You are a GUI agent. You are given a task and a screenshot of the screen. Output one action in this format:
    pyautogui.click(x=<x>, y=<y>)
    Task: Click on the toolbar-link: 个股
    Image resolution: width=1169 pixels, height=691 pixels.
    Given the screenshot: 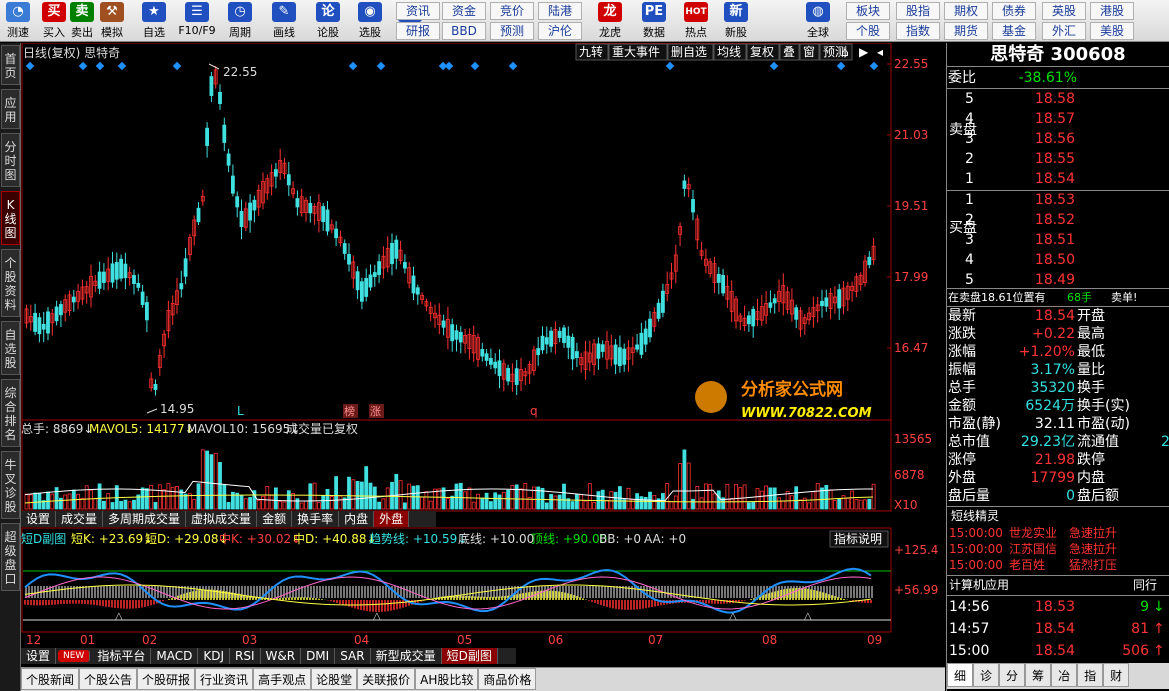 What is the action you would take?
    pyautogui.click(x=868, y=31)
    